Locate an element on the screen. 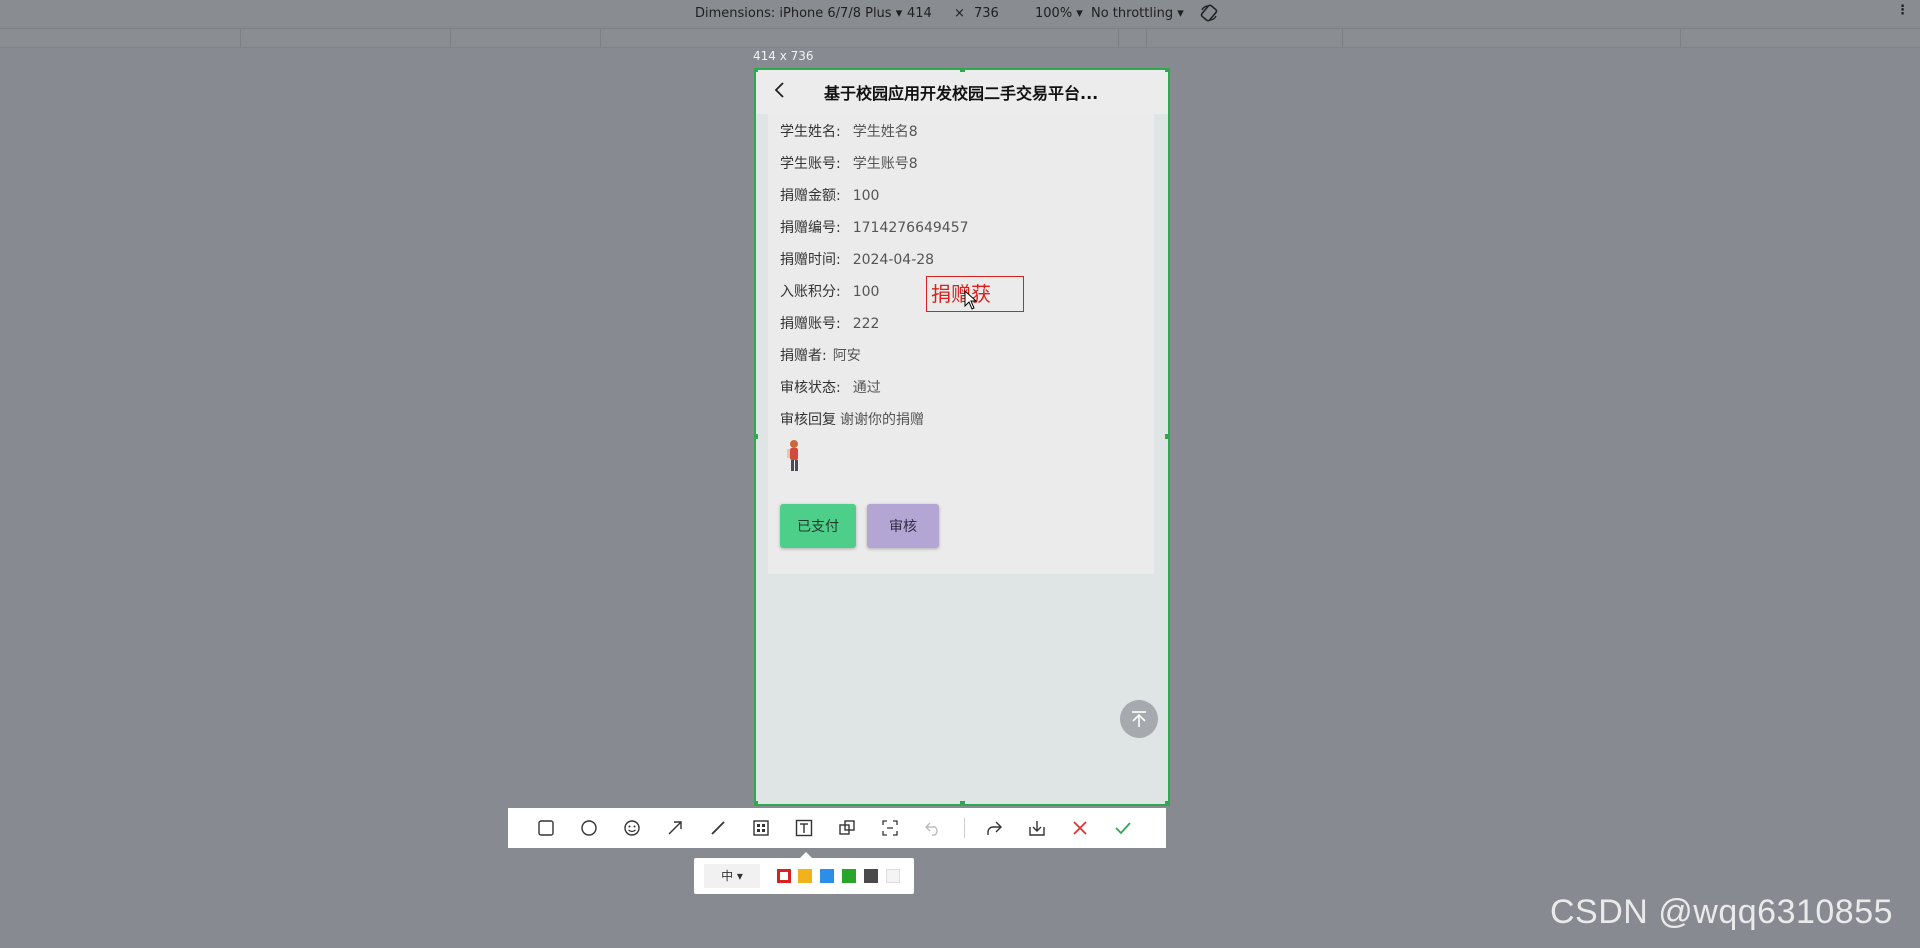  field-value: 222 is located at coordinates (866, 324).